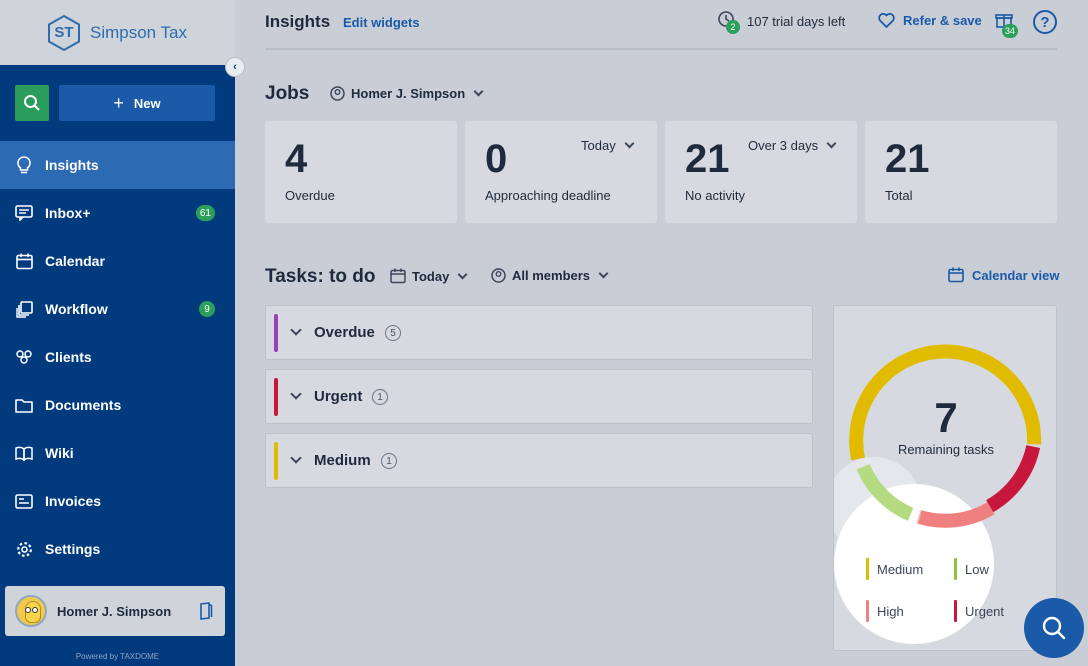 Image resolution: width=1088 pixels, height=666 pixels. Describe the element at coordinates (117, 309) in the screenshot. I see `sidebar-item-workflow: Workflow 9` at that location.